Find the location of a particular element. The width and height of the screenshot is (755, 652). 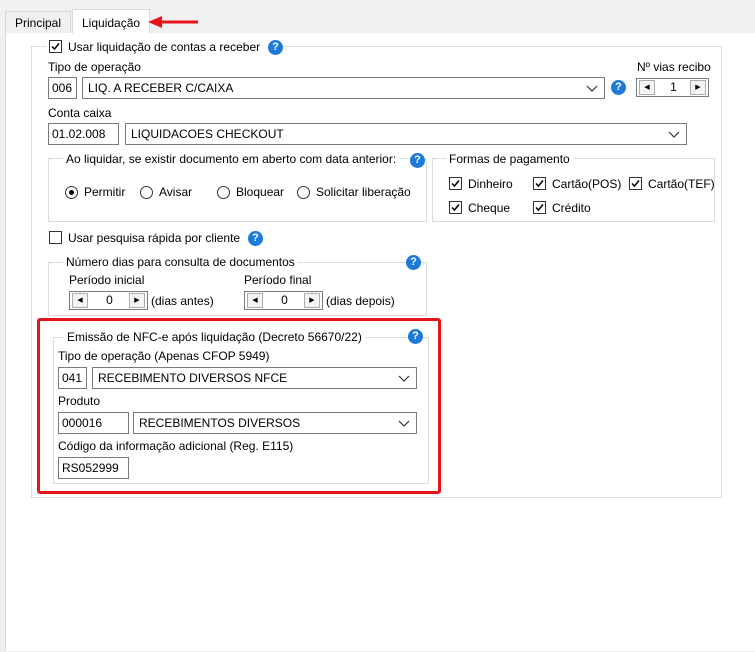

payment-cheque-checkbox is located at coordinates (455, 207).